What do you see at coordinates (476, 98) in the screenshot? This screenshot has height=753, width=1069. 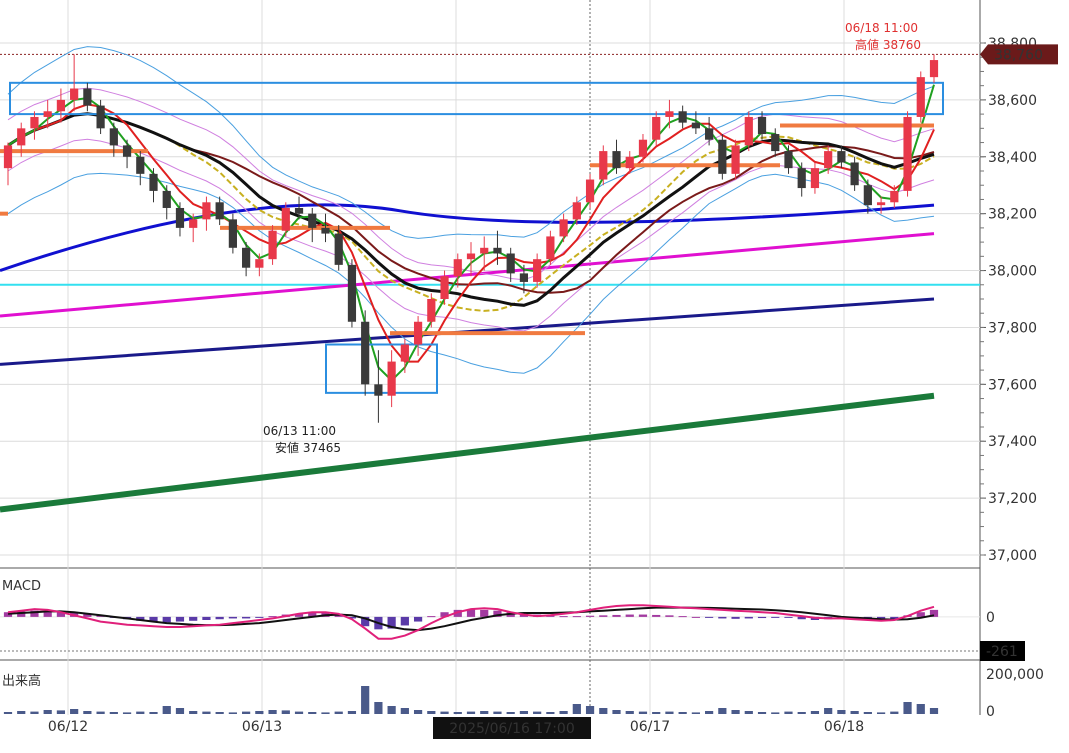 I see `range-box-high` at bounding box center [476, 98].